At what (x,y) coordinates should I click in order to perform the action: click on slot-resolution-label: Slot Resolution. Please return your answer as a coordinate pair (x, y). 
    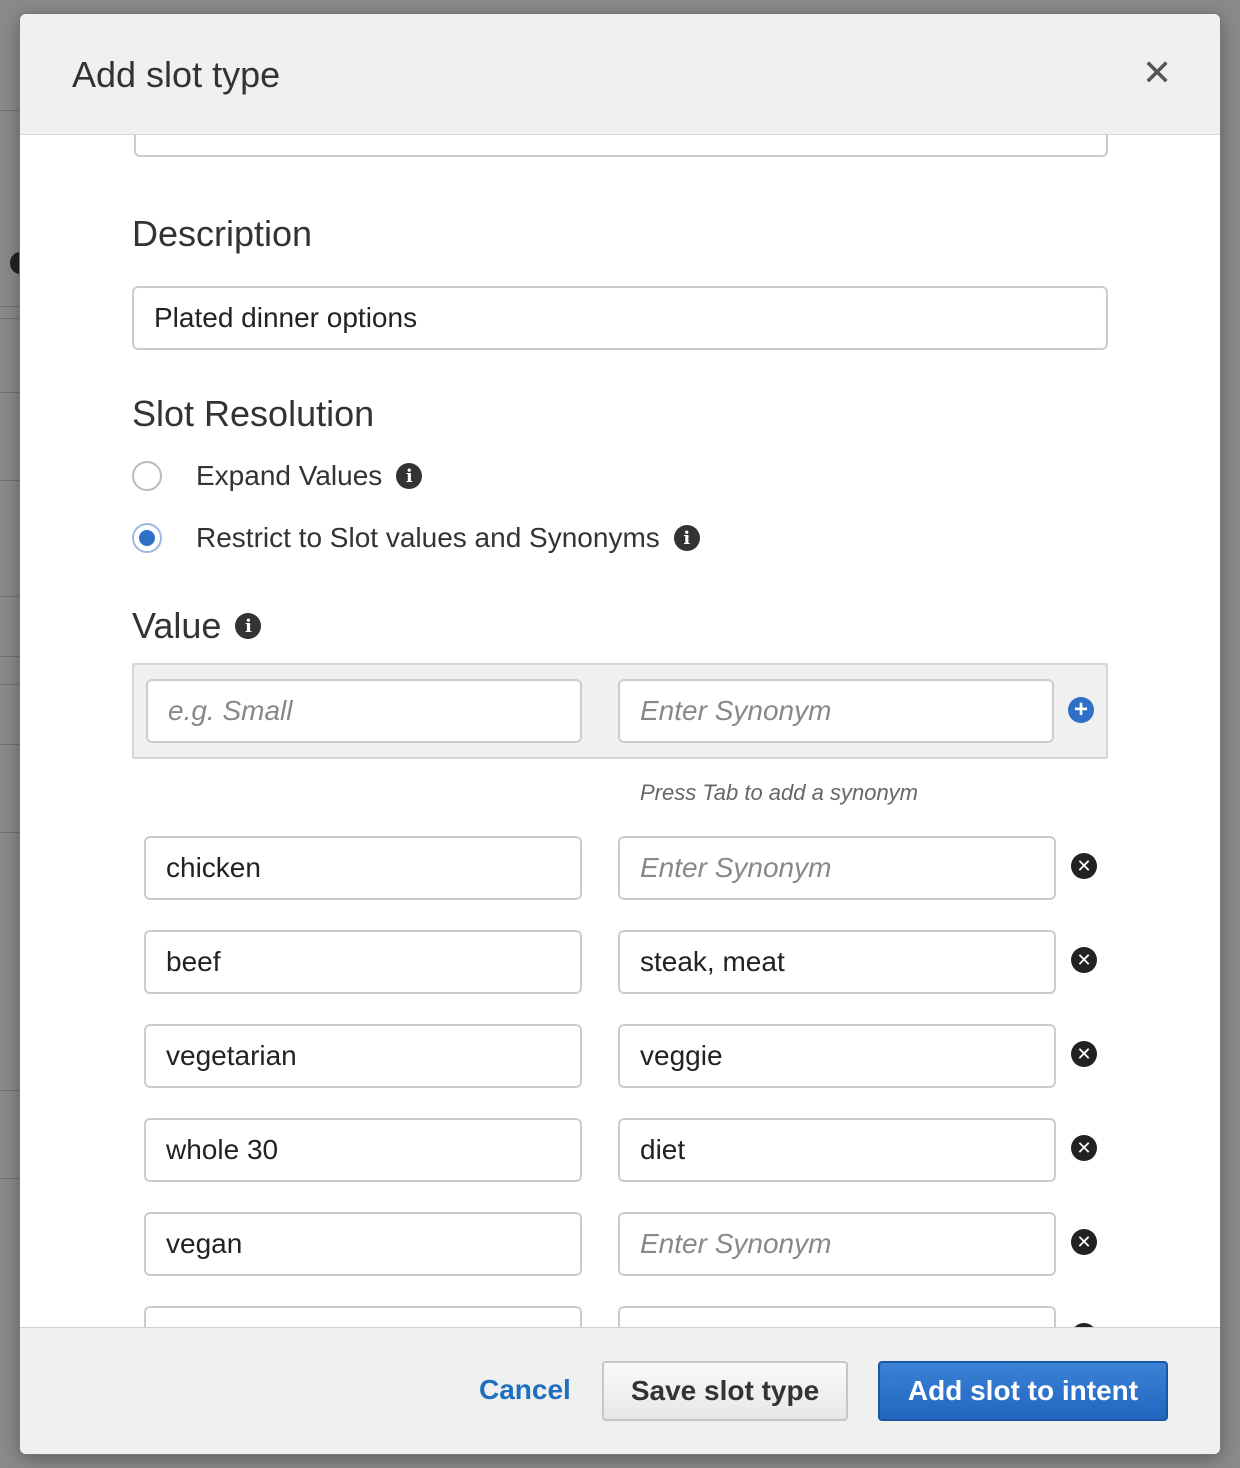
    Looking at the image, I should click on (253, 413).